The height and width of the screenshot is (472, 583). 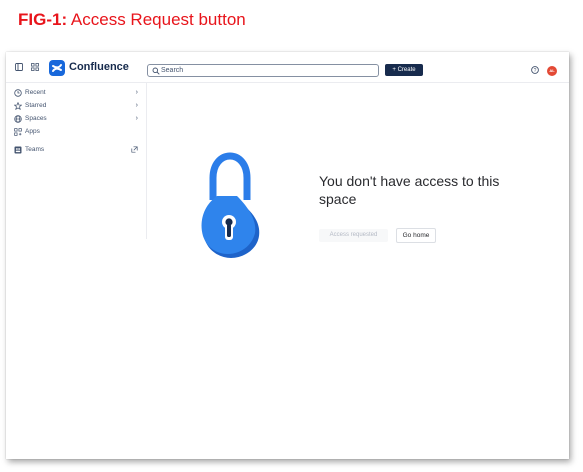 I want to click on figure-caption: Access Request button, so click(x=158, y=19).